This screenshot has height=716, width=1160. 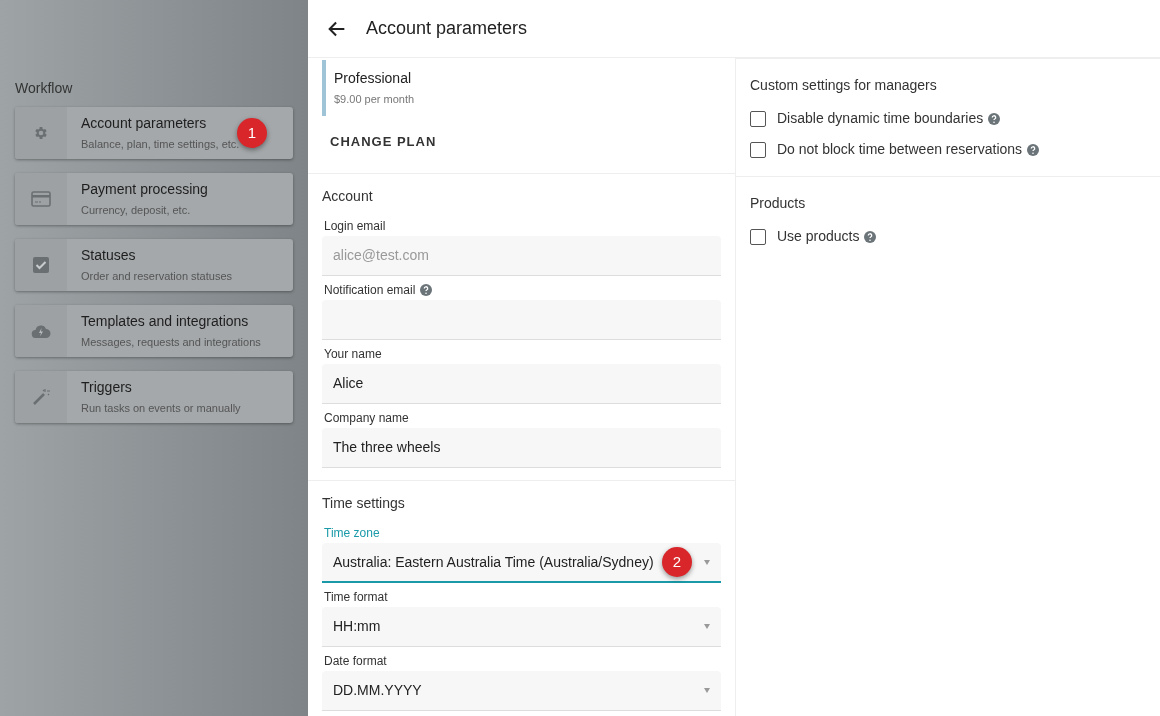 What do you see at coordinates (375, 99) in the screenshot?
I see `plan-price: $9.00 per month` at bounding box center [375, 99].